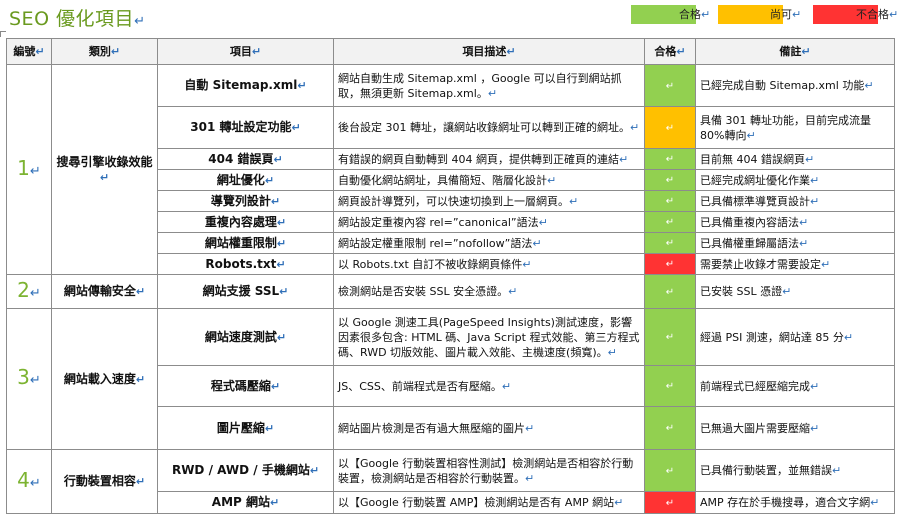 The width and height of the screenshot is (900, 527). I want to click on group-number-text: 1, so click(23, 167).